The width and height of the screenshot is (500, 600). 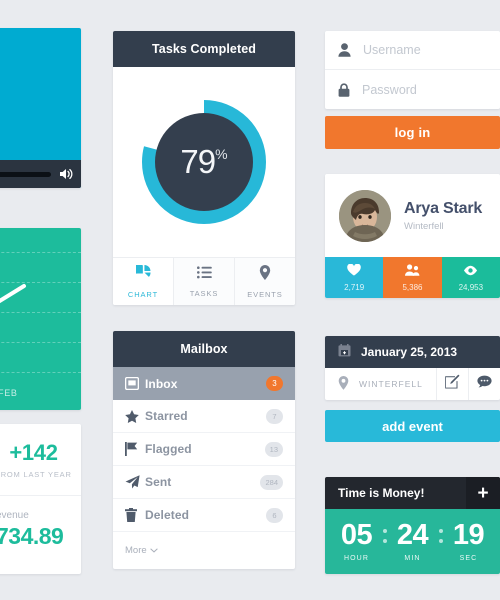 What do you see at coordinates (271, 482) in the screenshot?
I see `mailbox-item-badge: 284` at bounding box center [271, 482].